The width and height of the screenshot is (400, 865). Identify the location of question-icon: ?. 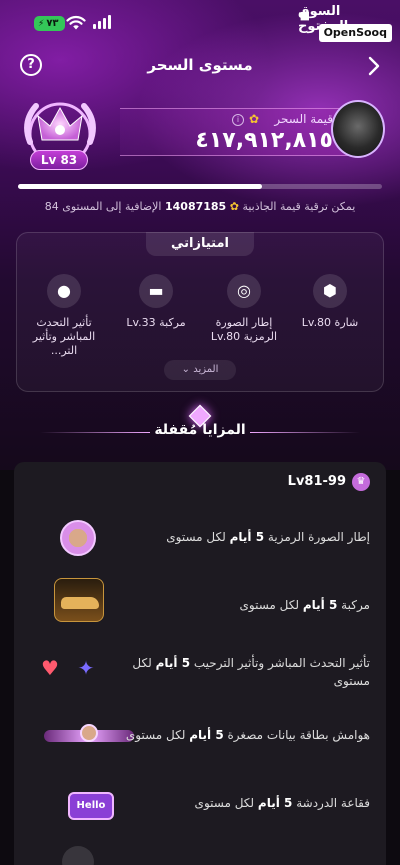
(31, 64).